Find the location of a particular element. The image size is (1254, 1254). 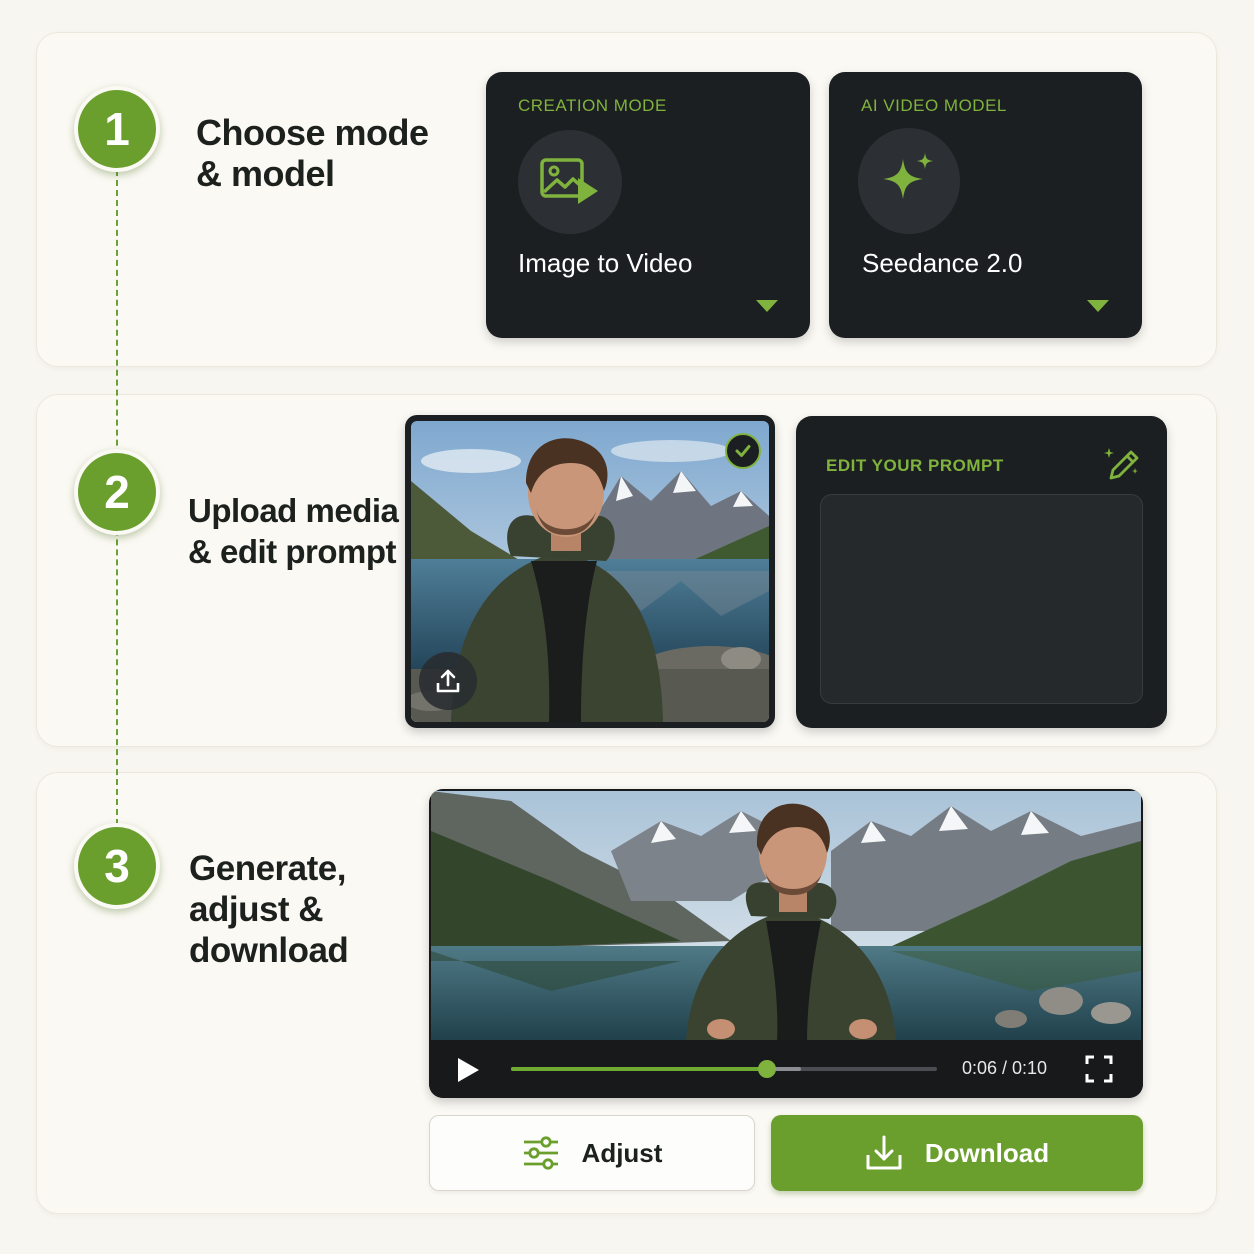

ai-model-value: Seedance 2.0 is located at coordinates (942, 263).